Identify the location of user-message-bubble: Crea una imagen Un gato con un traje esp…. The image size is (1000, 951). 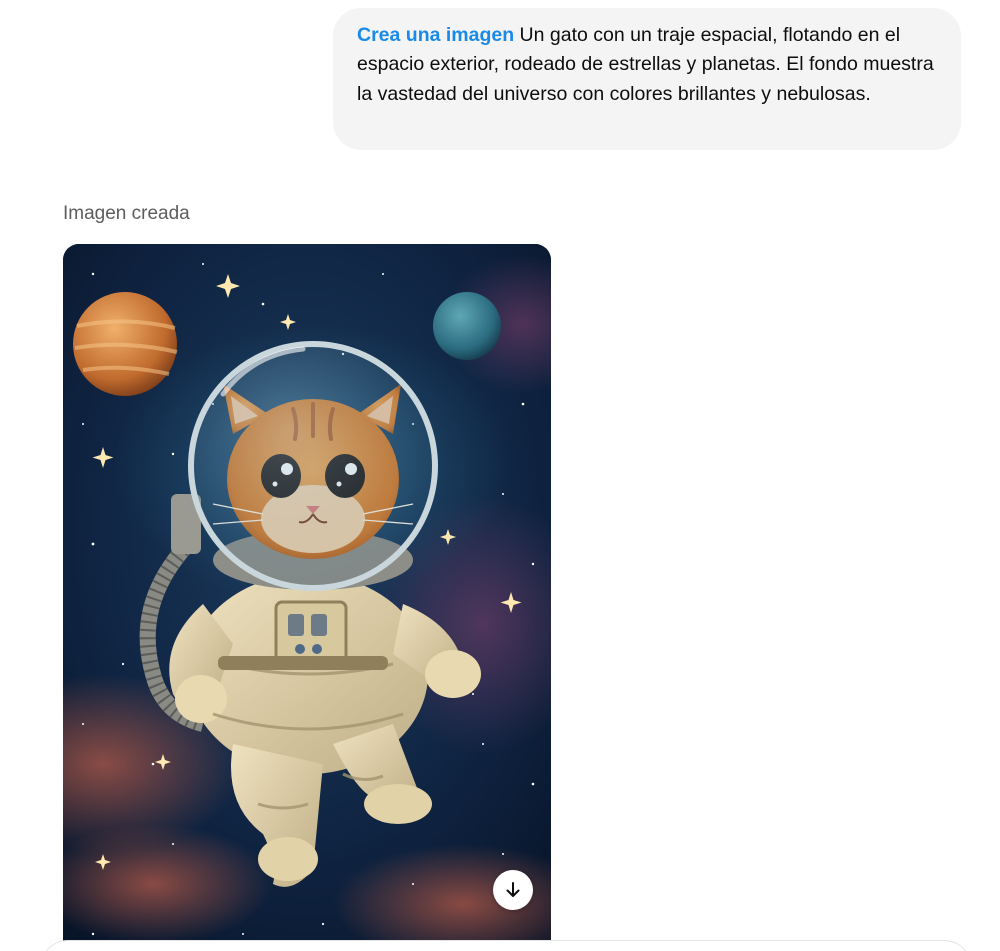
(647, 79).